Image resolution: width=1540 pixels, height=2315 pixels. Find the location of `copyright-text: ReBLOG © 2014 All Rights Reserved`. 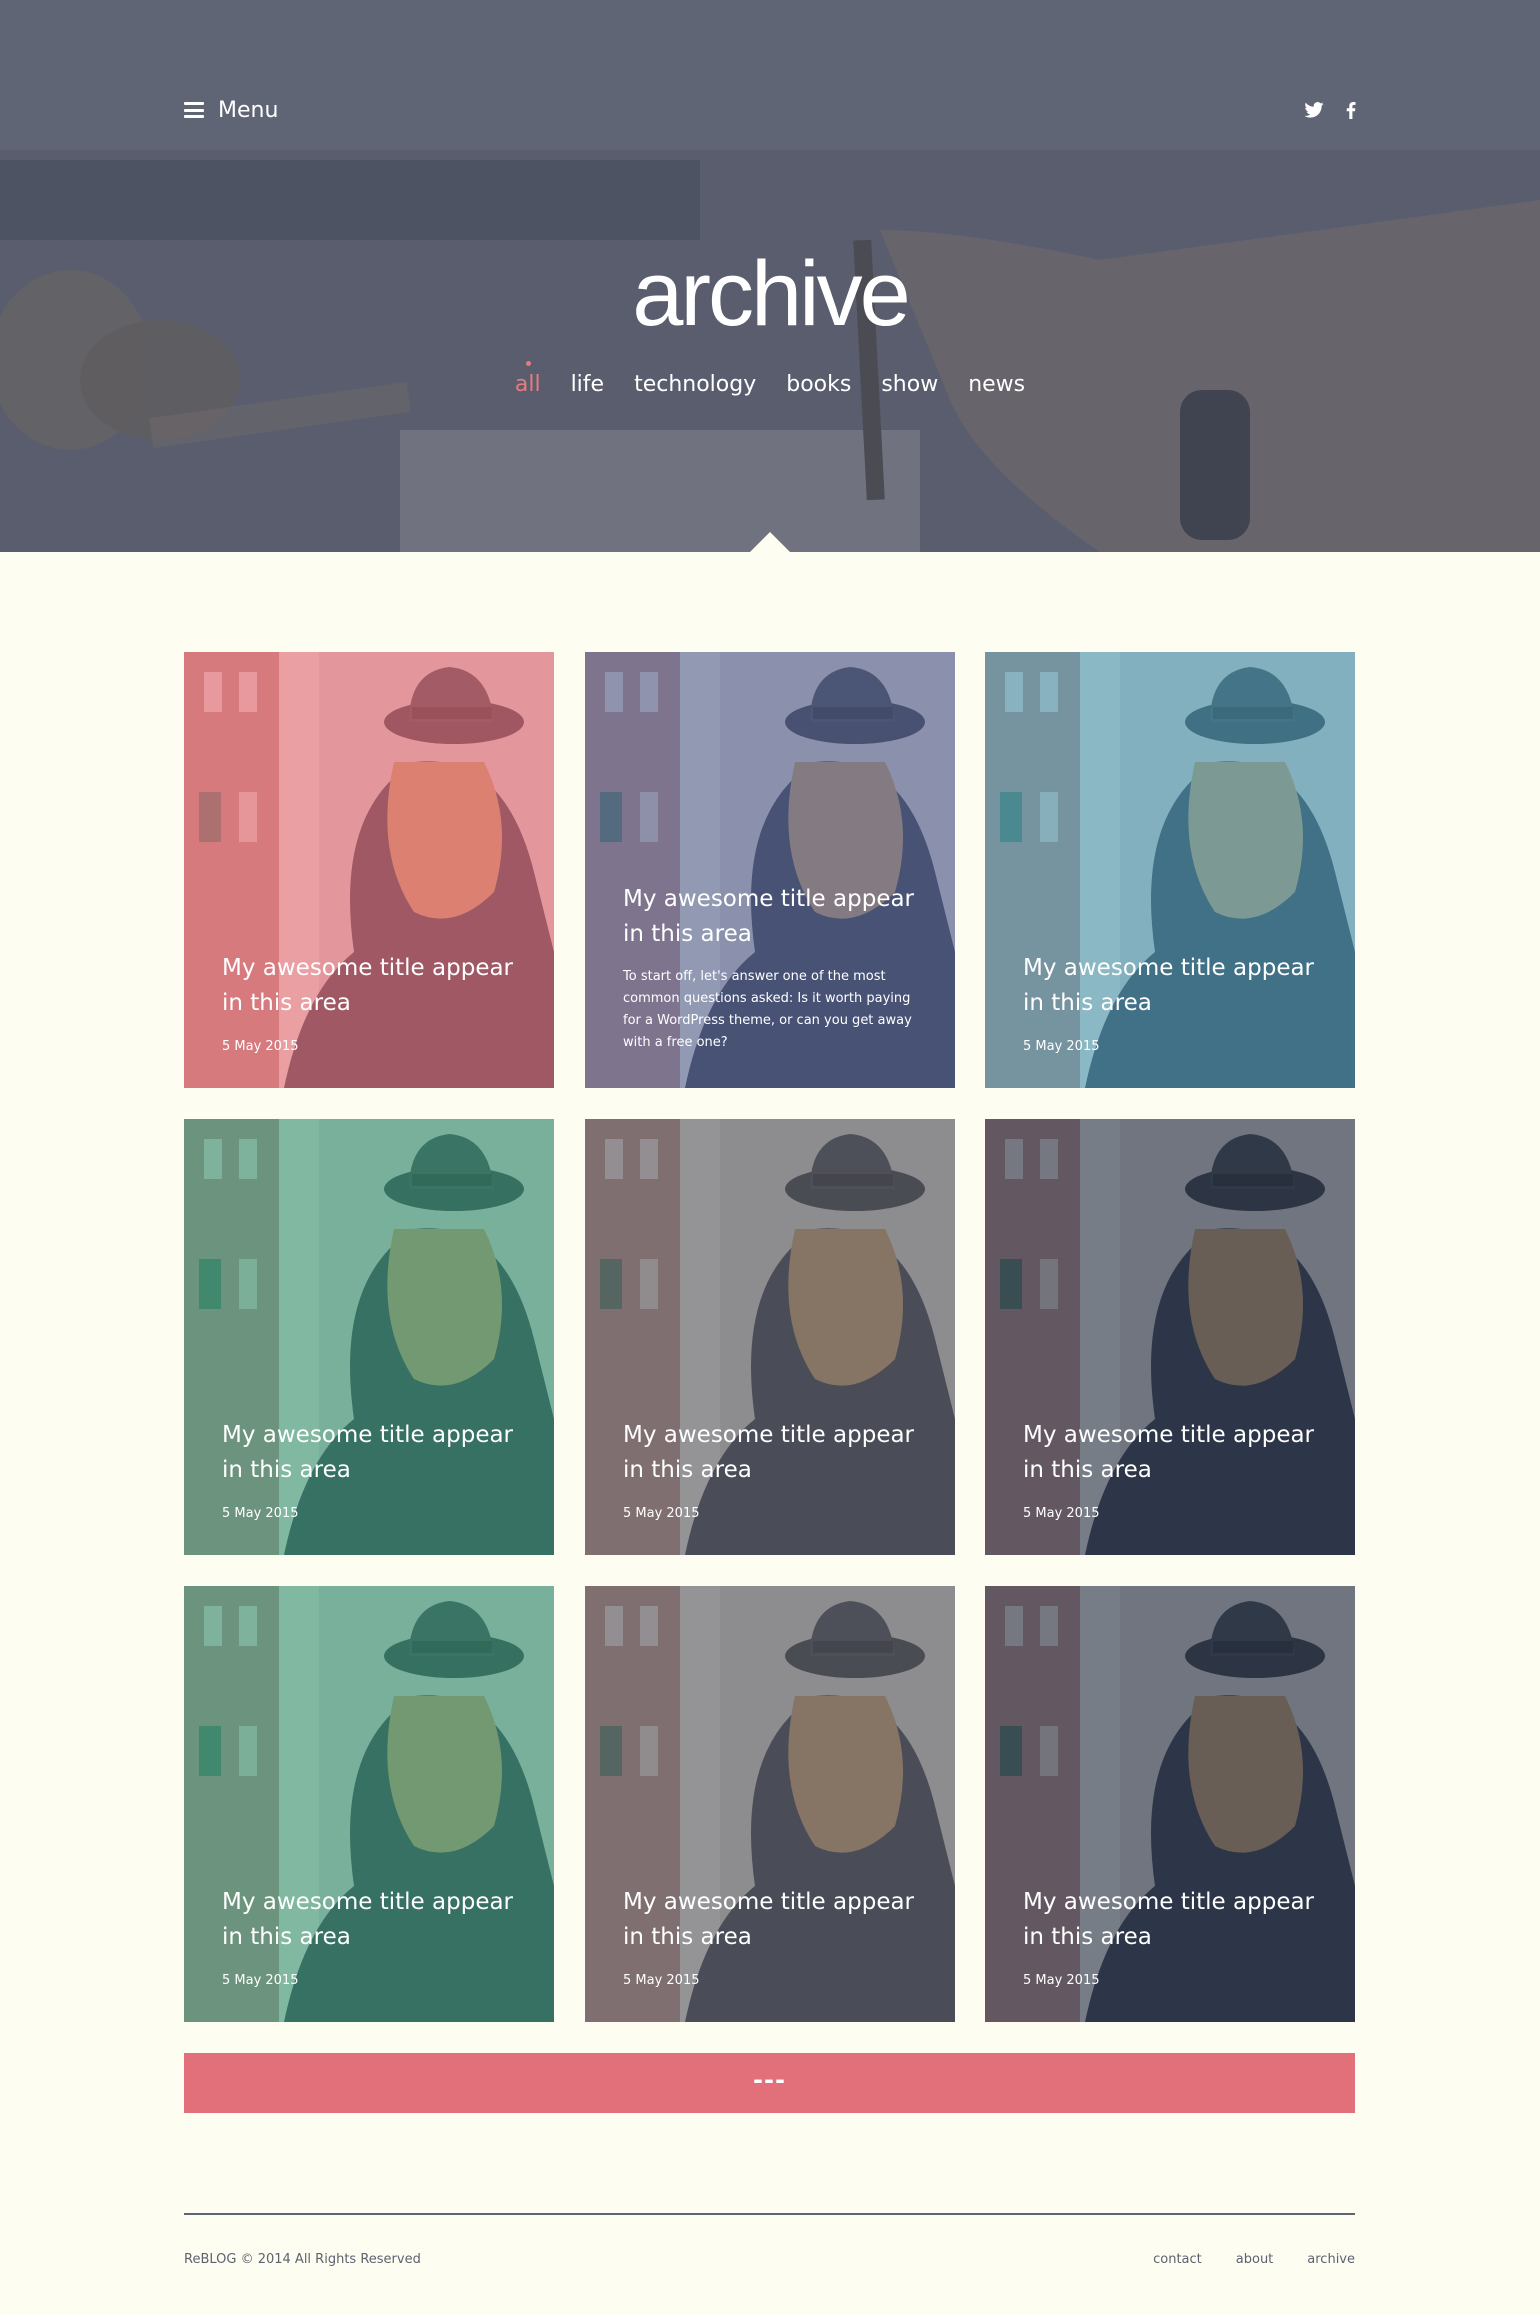

copyright-text: ReBLOG © 2014 All Rights Reserved is located at coordinates (302, 2259).